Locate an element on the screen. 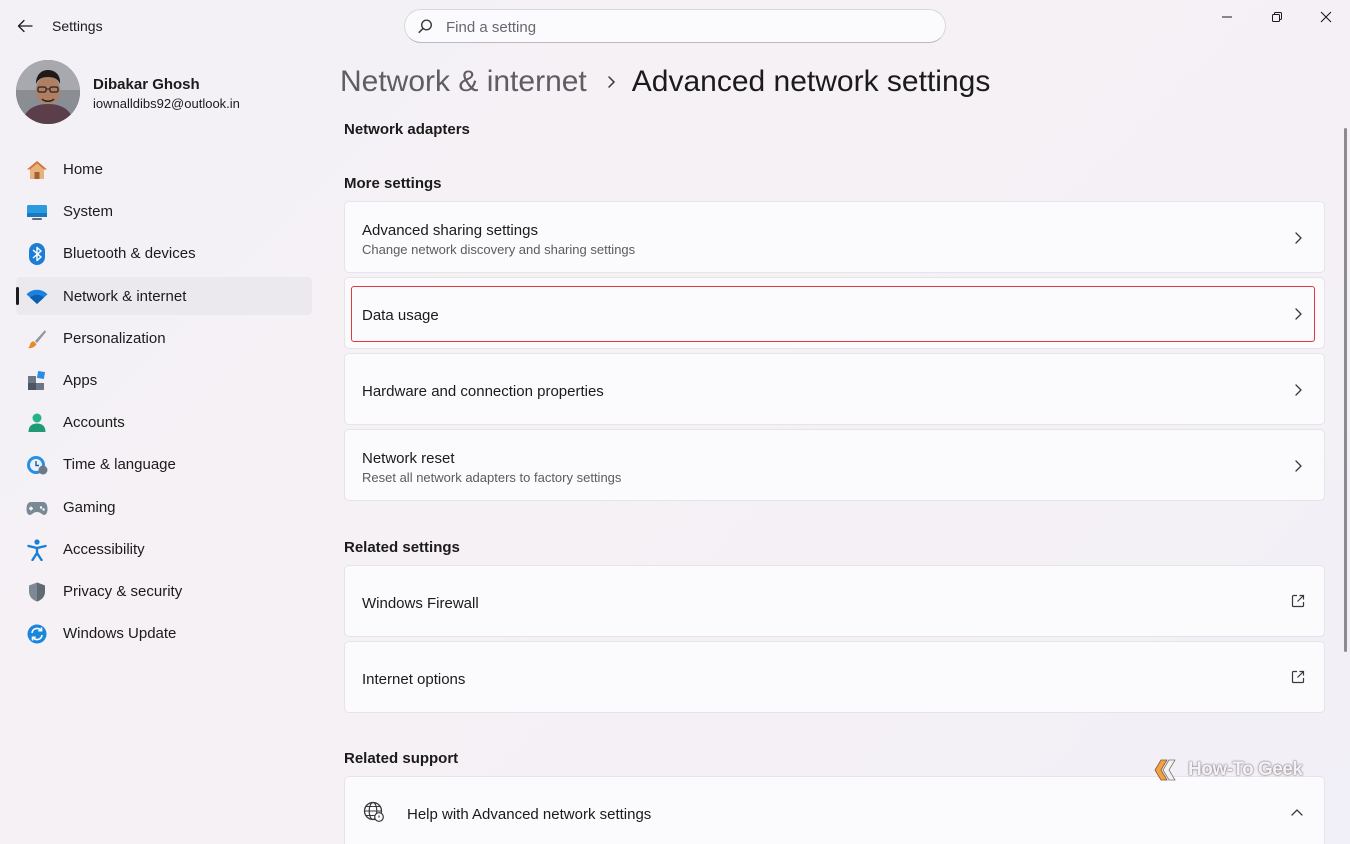 The image size is (1350, 844). sidebar-item-label: Accounts is located at coordinates (94, 423).